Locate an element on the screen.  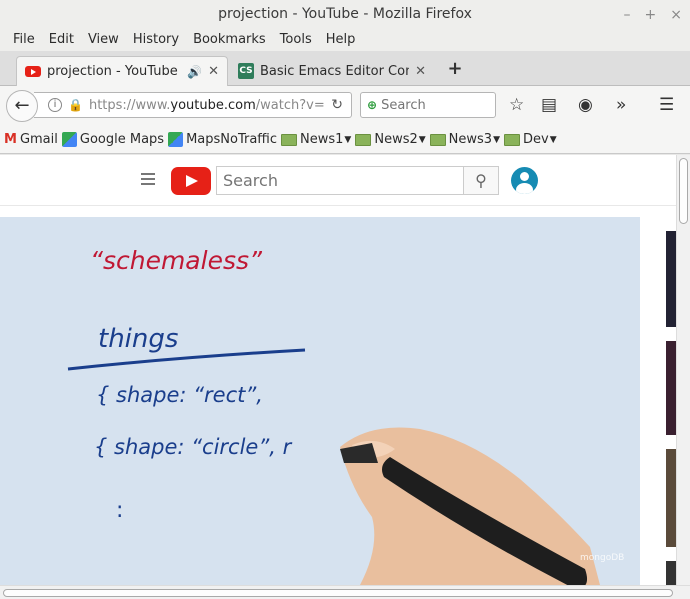
youtube-search-button: ⚲ is located at coordinates (481, 180).